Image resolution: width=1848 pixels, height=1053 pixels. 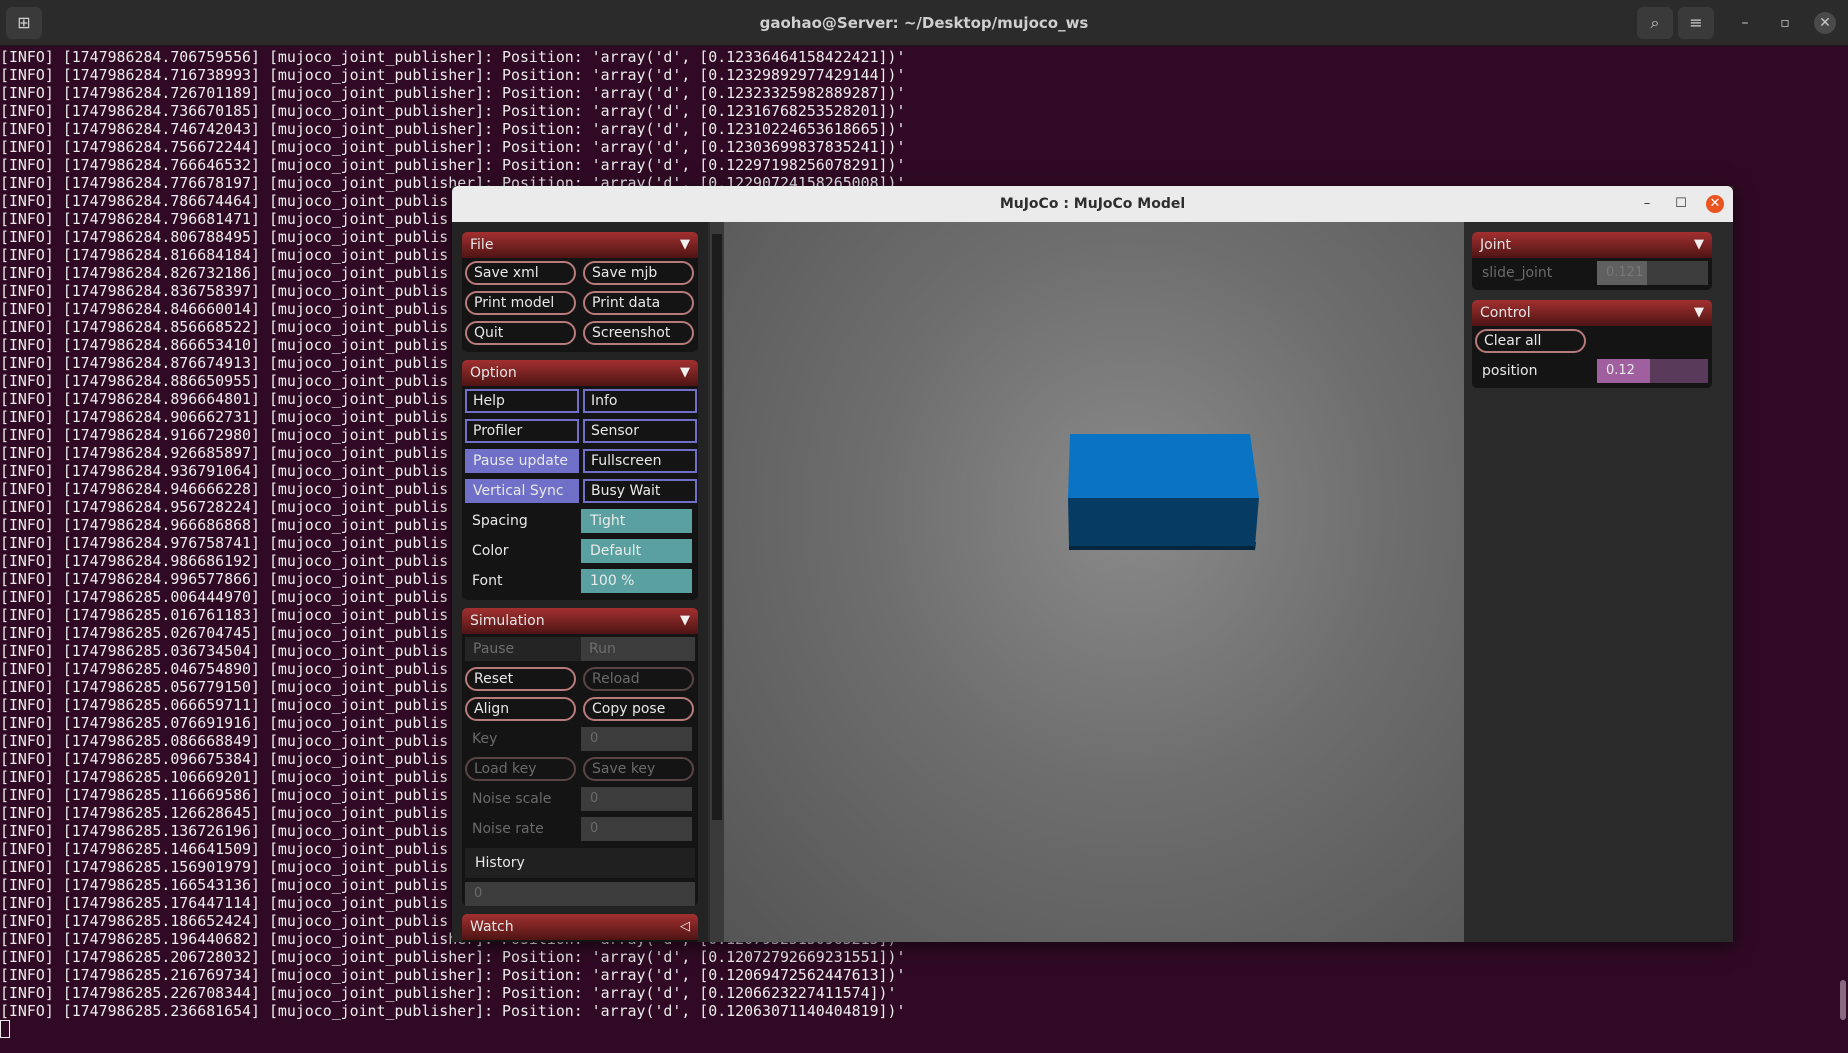 I want to click on watch-section: Watch ◁, so click(x=580, y=928).